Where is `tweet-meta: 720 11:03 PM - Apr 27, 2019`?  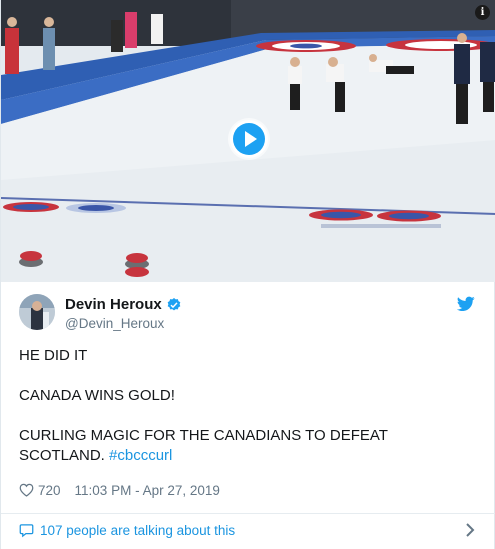 tweet-meta: 720 11:03 PM - Apr 27, 2019 is located at coordinates (119, 490).